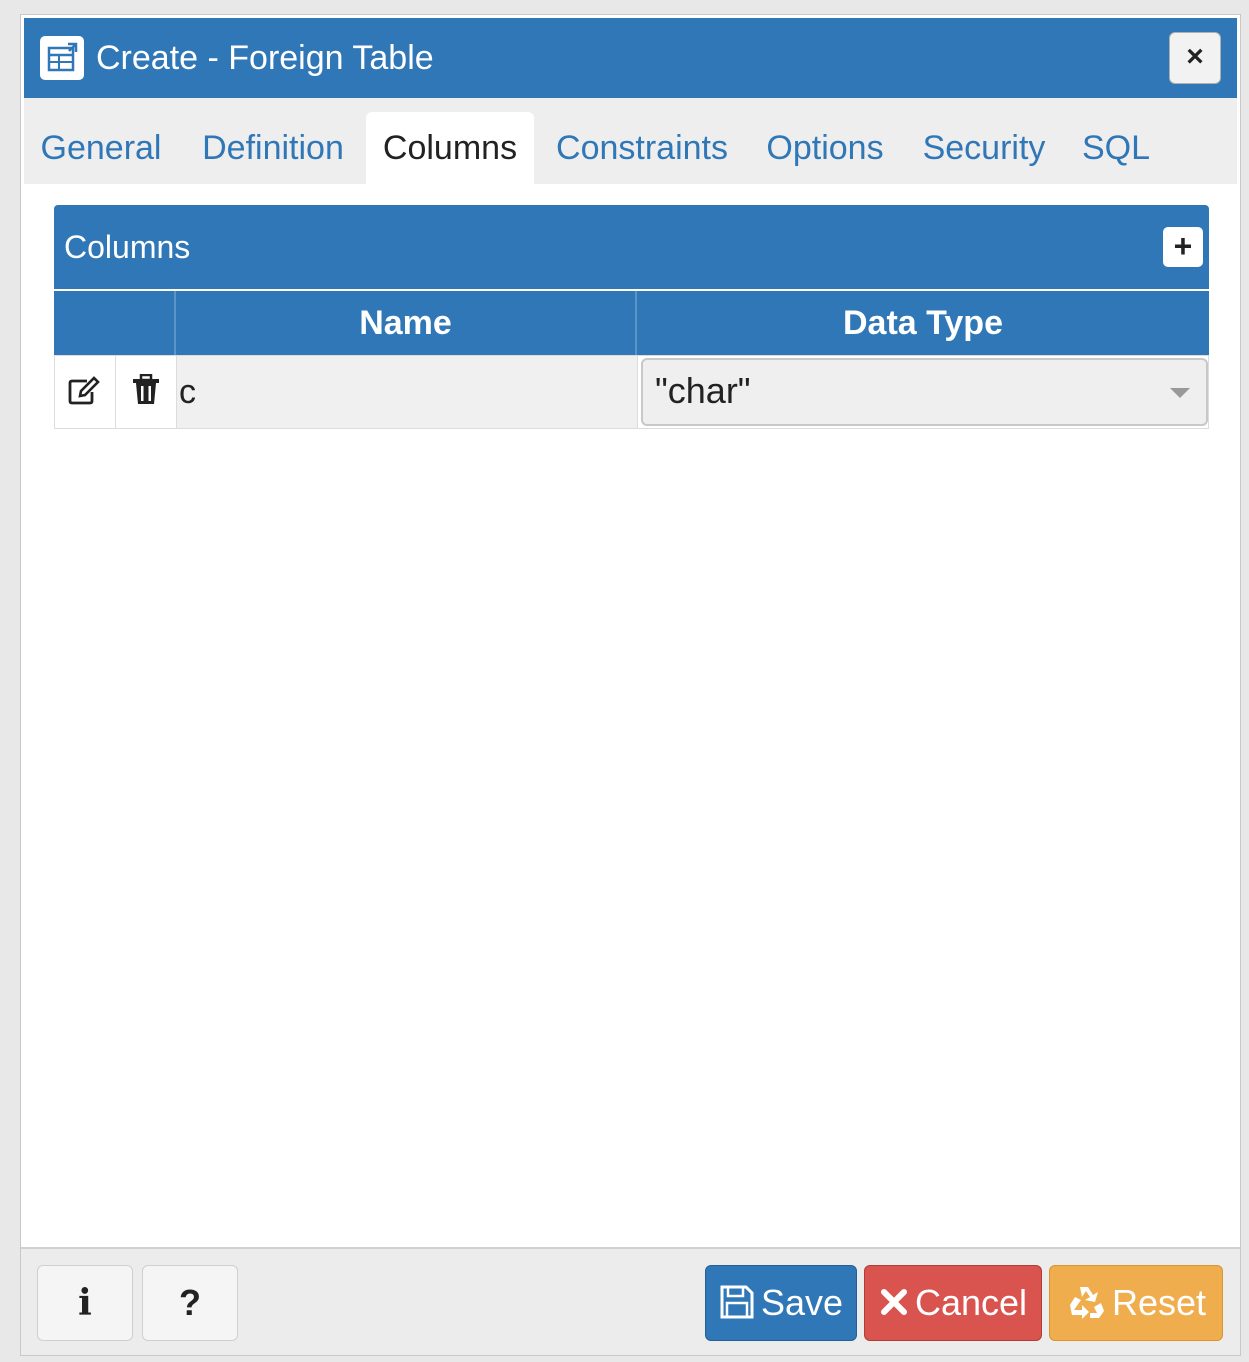 This screenshot has width=1249, height=1362. What do you see at coordinates (737, 1302) in the screenshot?
I see `save-icon` at bounding box center [737, 1302].